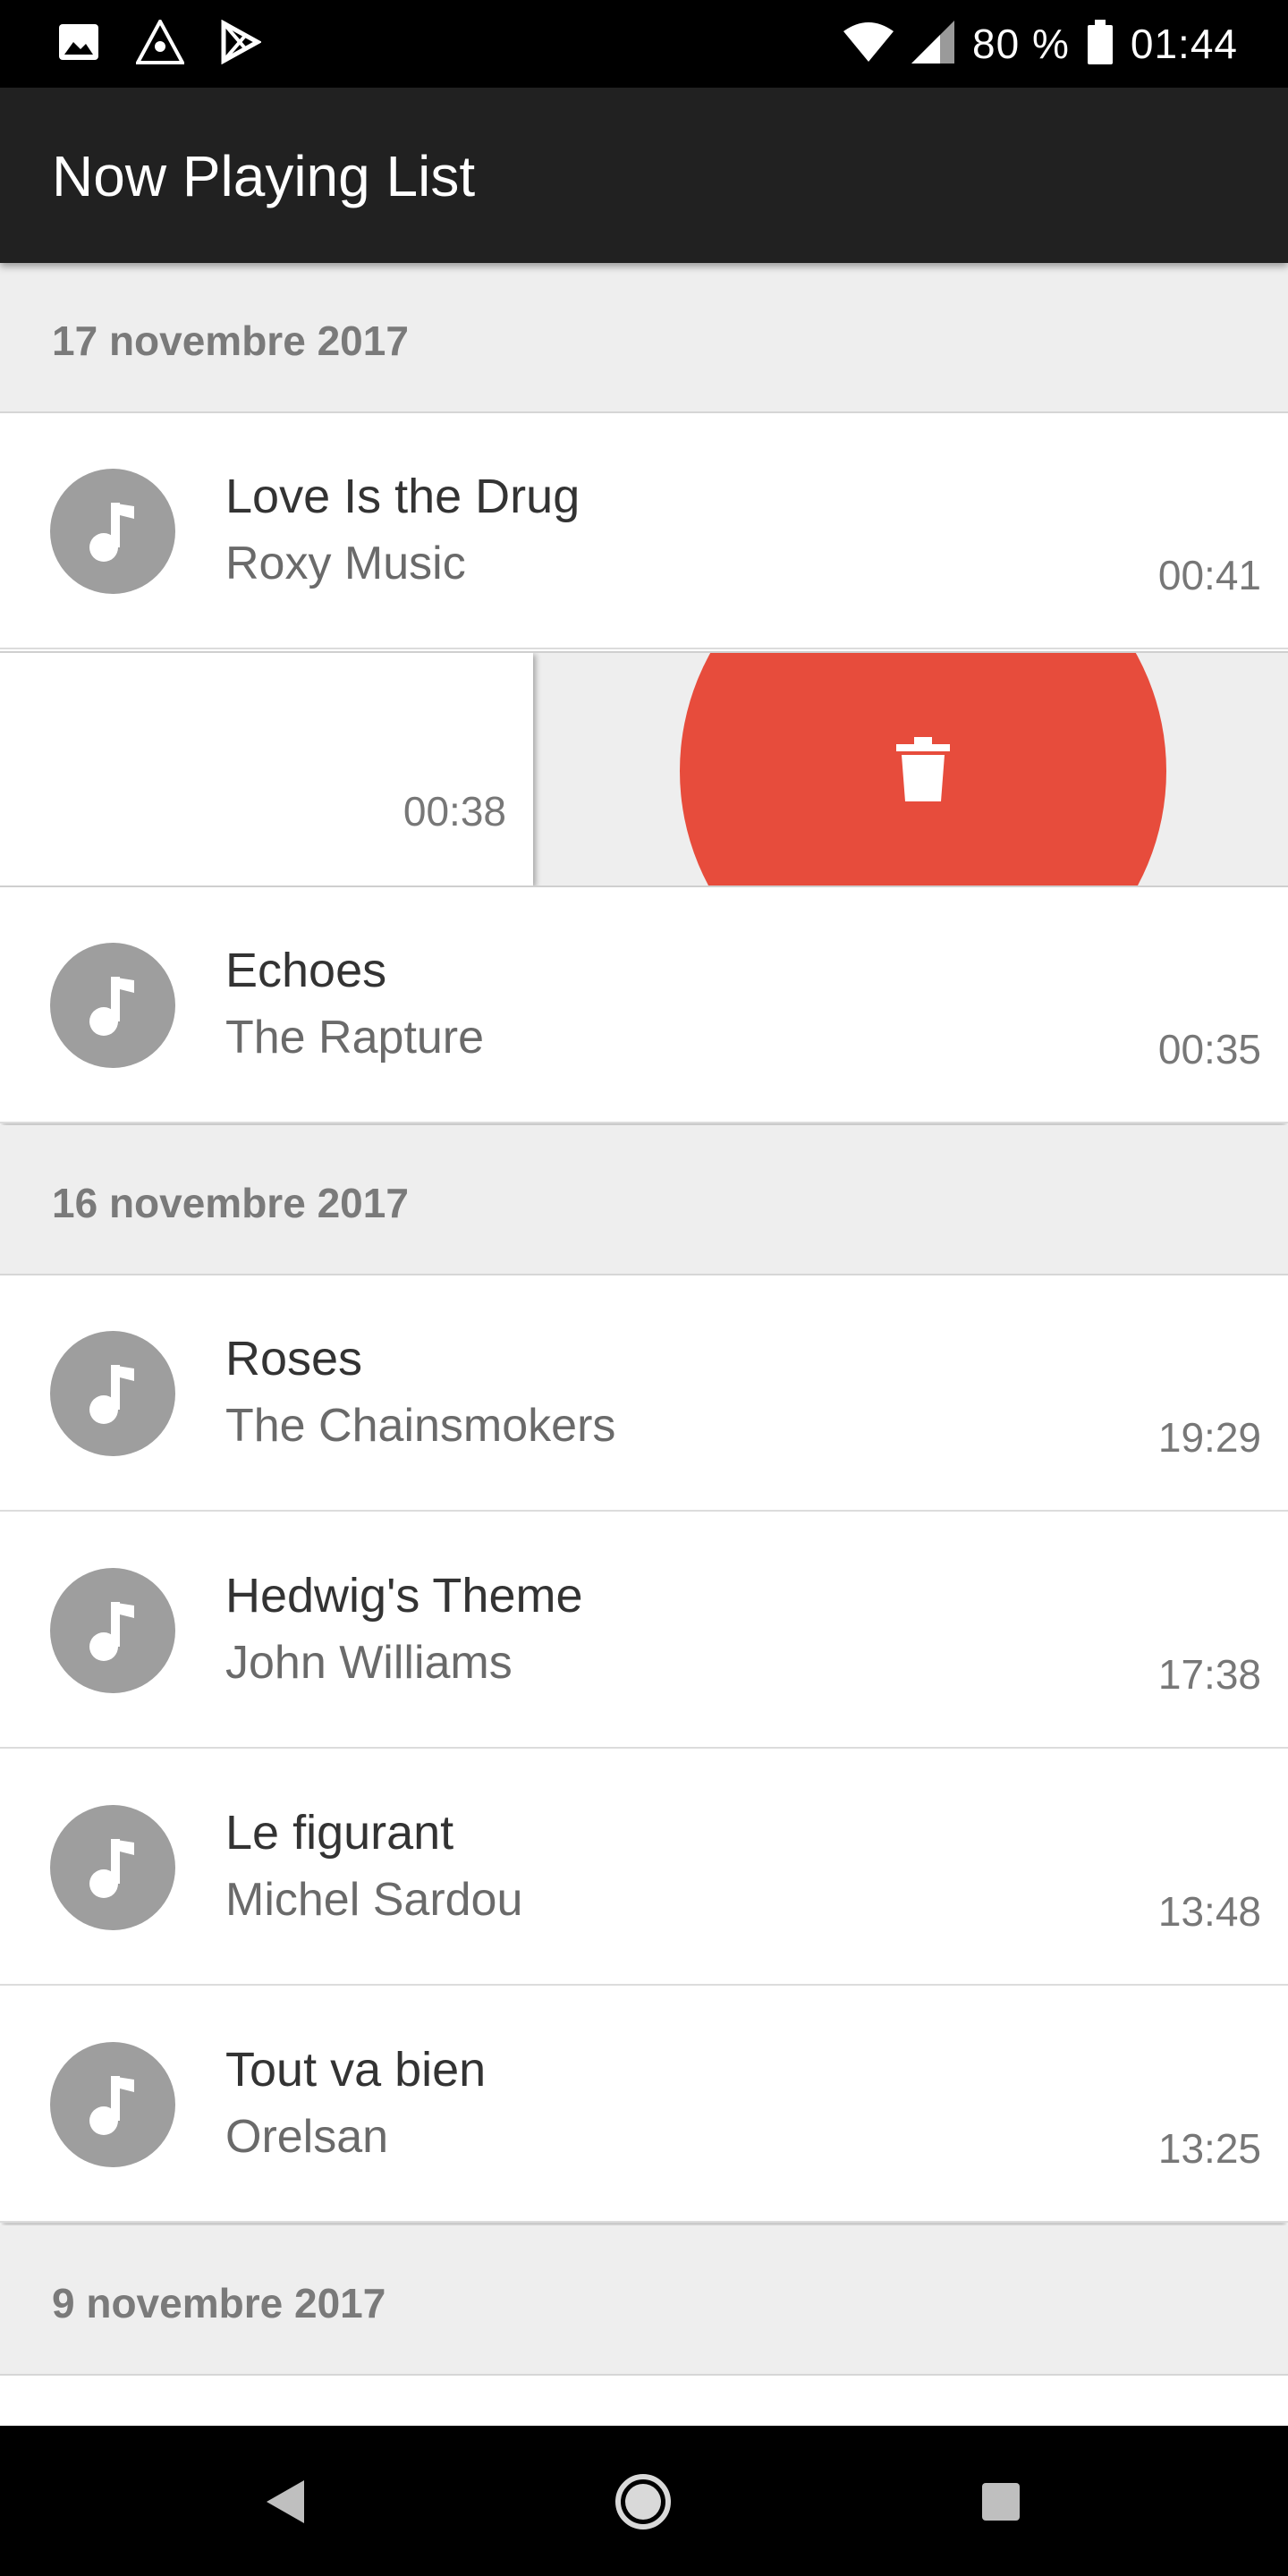 The image size is (1288, 2576). I want to click on artist-name: The Chainsmokers, so click(420, 1426).